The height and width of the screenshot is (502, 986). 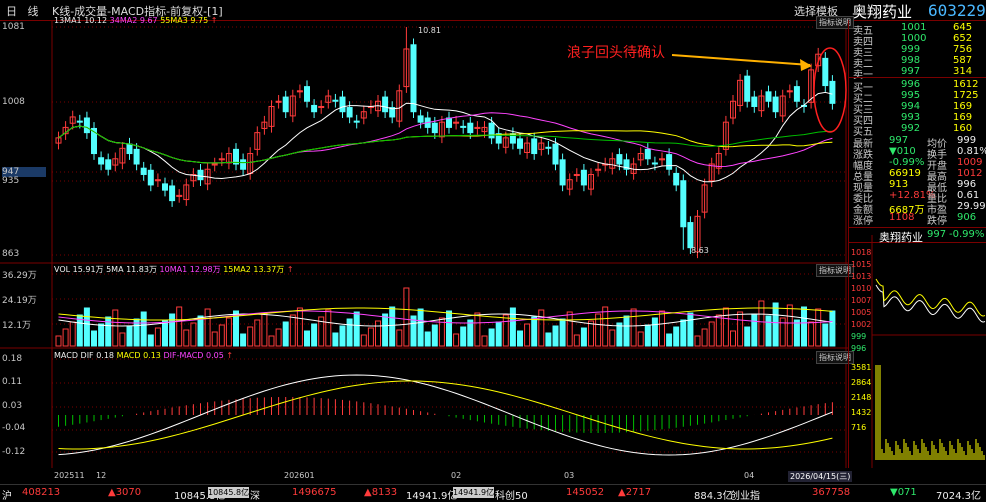 I want to click on sell-row: 卖四 1000 652, so click(x=917, y=40).